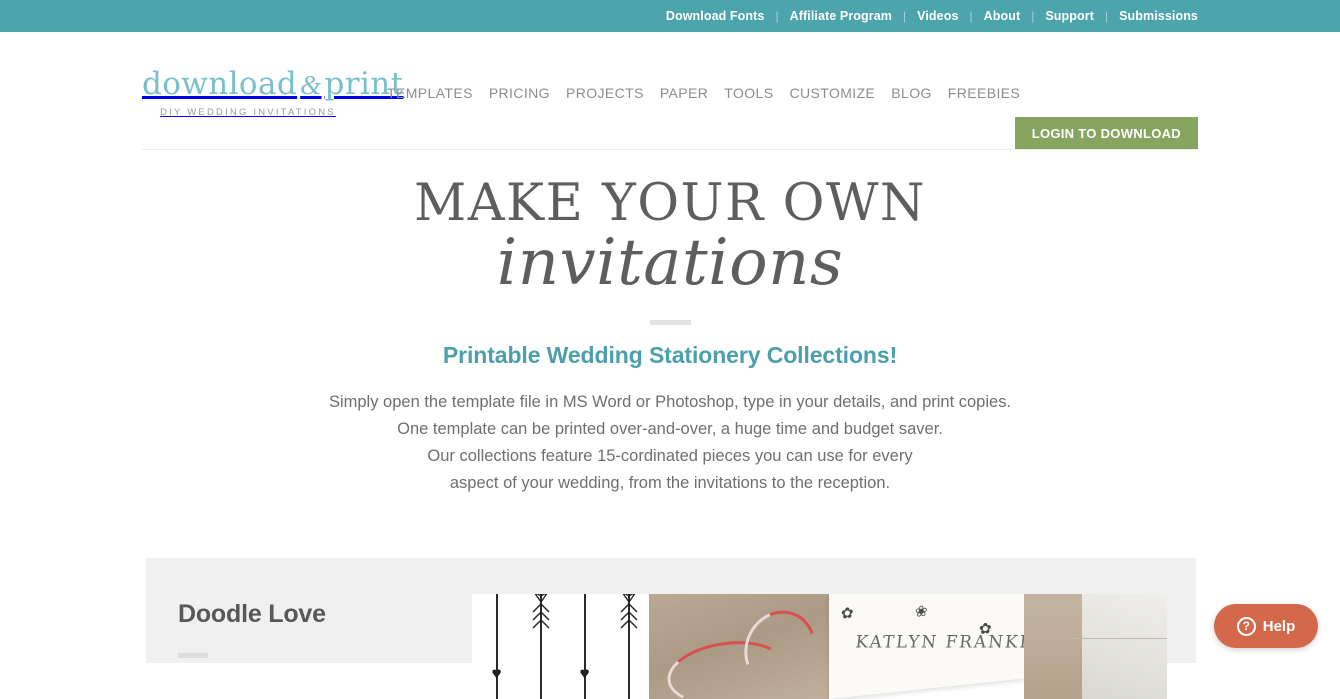 The width and height of the screenshot is (1340, 699). I want to click on logo-tagline: DIY WEDDING INVITATIONS, so click(248, 112).